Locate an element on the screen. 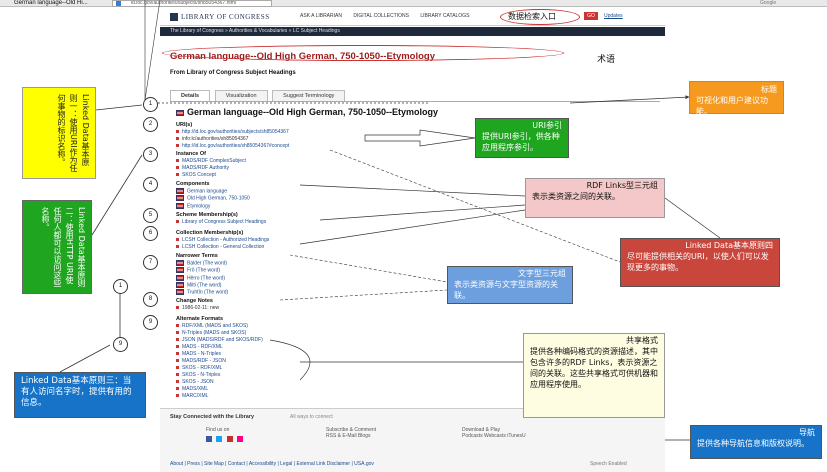 This screenshot has height=472, width=827. facebook-icon is located at coordinates (209, 439).